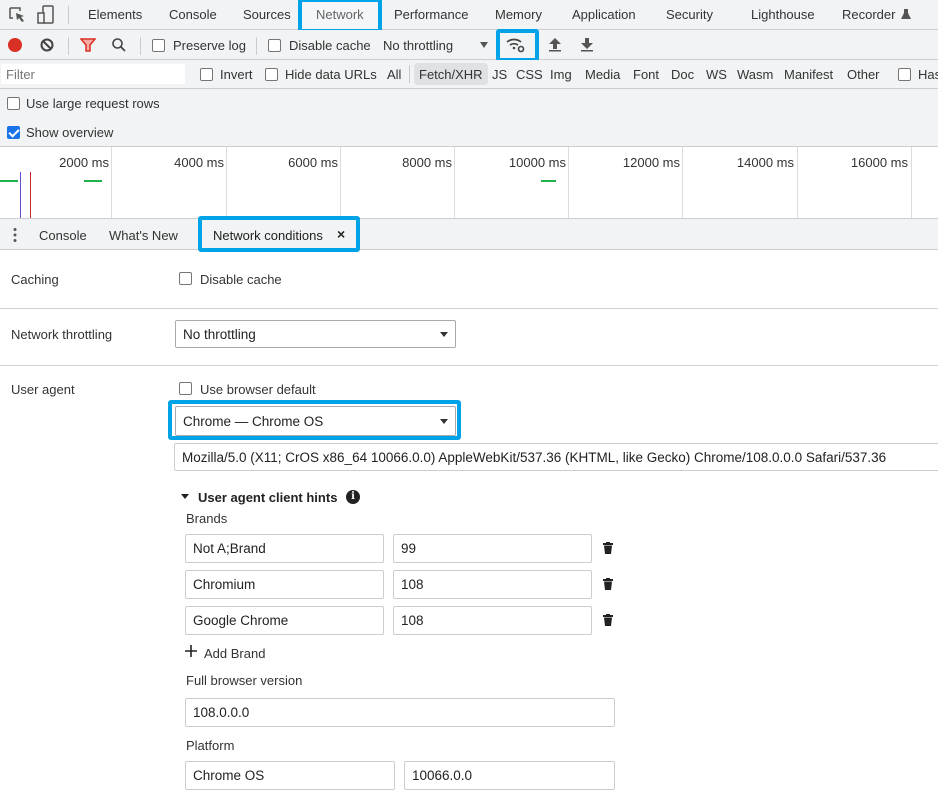  What do you see at coordinates (244, 680) in the screenshot?
I see `full-version-label: Full browser version` at bounding box center [244, 680].